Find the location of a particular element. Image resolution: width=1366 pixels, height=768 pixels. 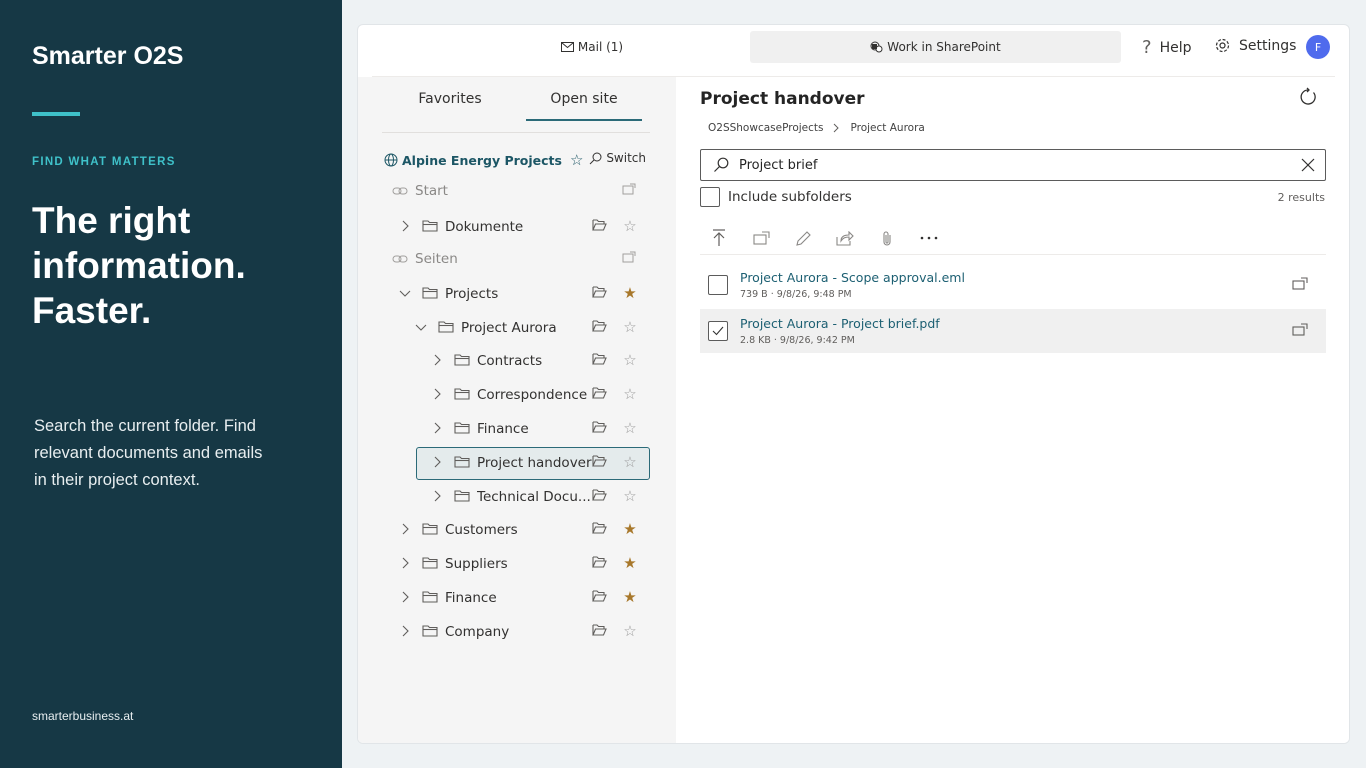

upload-icon is located at coordinates (719, 238).